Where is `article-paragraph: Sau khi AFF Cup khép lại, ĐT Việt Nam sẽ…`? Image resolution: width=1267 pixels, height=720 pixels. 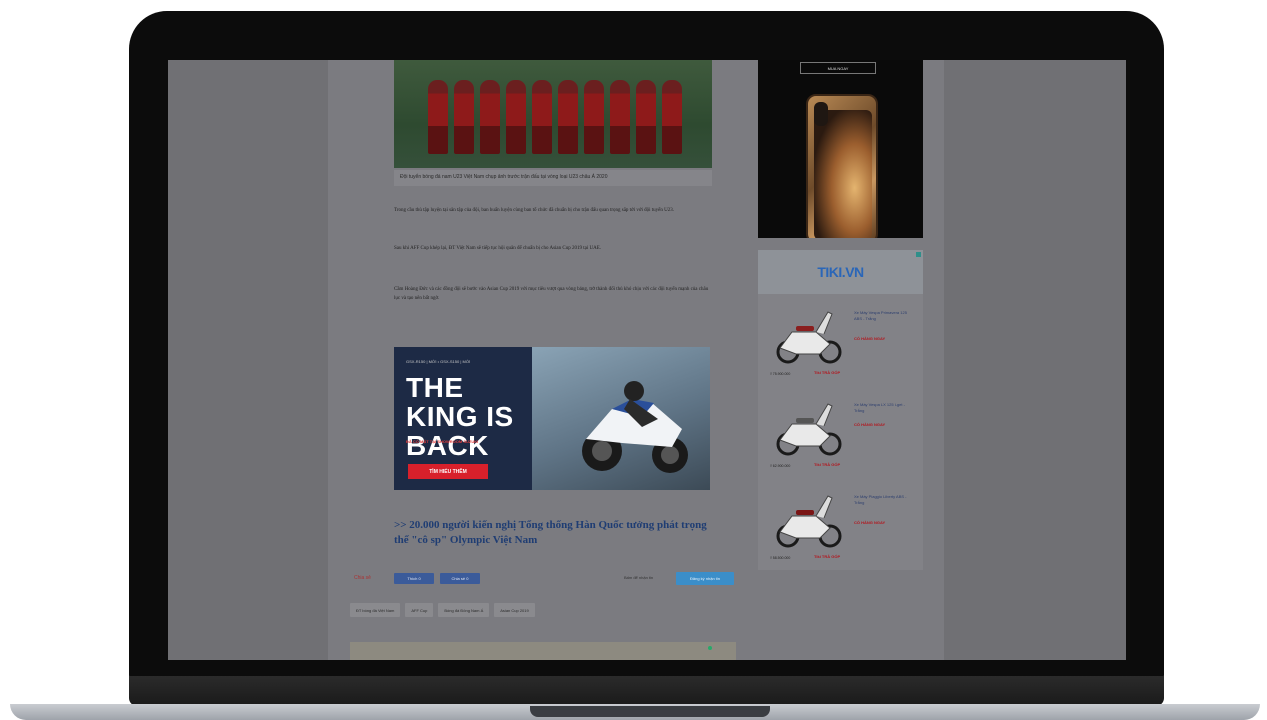
article-paragraph: Sau khi AFF Cup khép lại, ĐT Việt Nam sẽ… is located at coordinates (497, 248).